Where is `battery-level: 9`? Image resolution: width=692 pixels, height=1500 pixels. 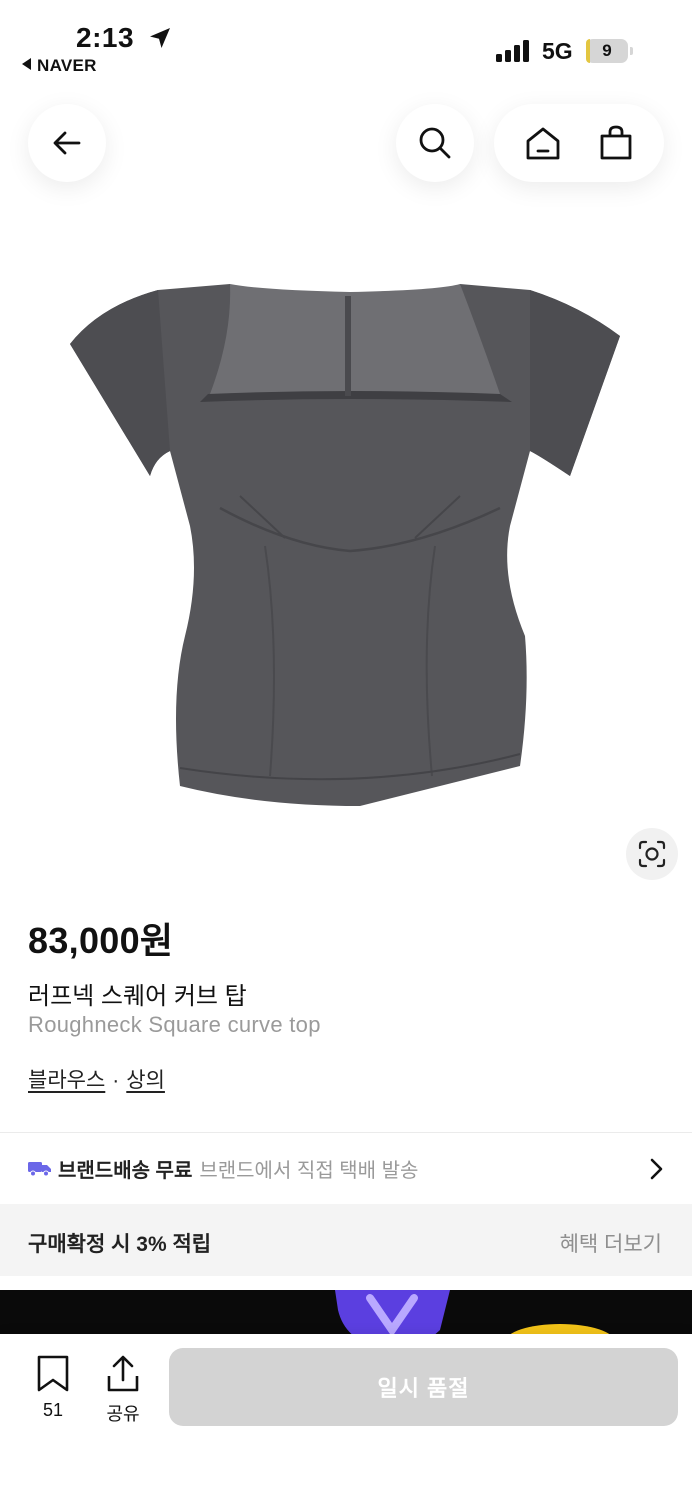
battery-level: 9 is located at coordinates (607, 50).